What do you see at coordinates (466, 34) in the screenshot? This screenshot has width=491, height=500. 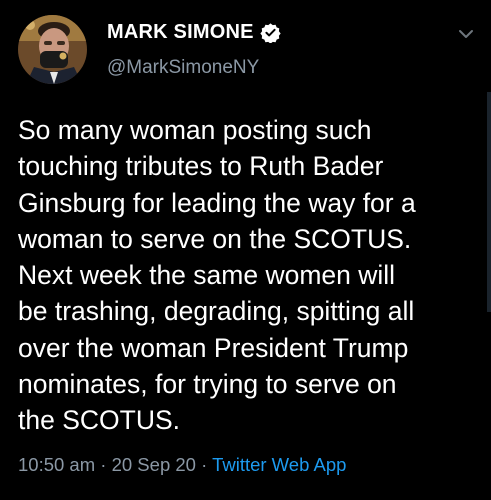 I see `chevron-down-icon` at bounding box center [466, 34].